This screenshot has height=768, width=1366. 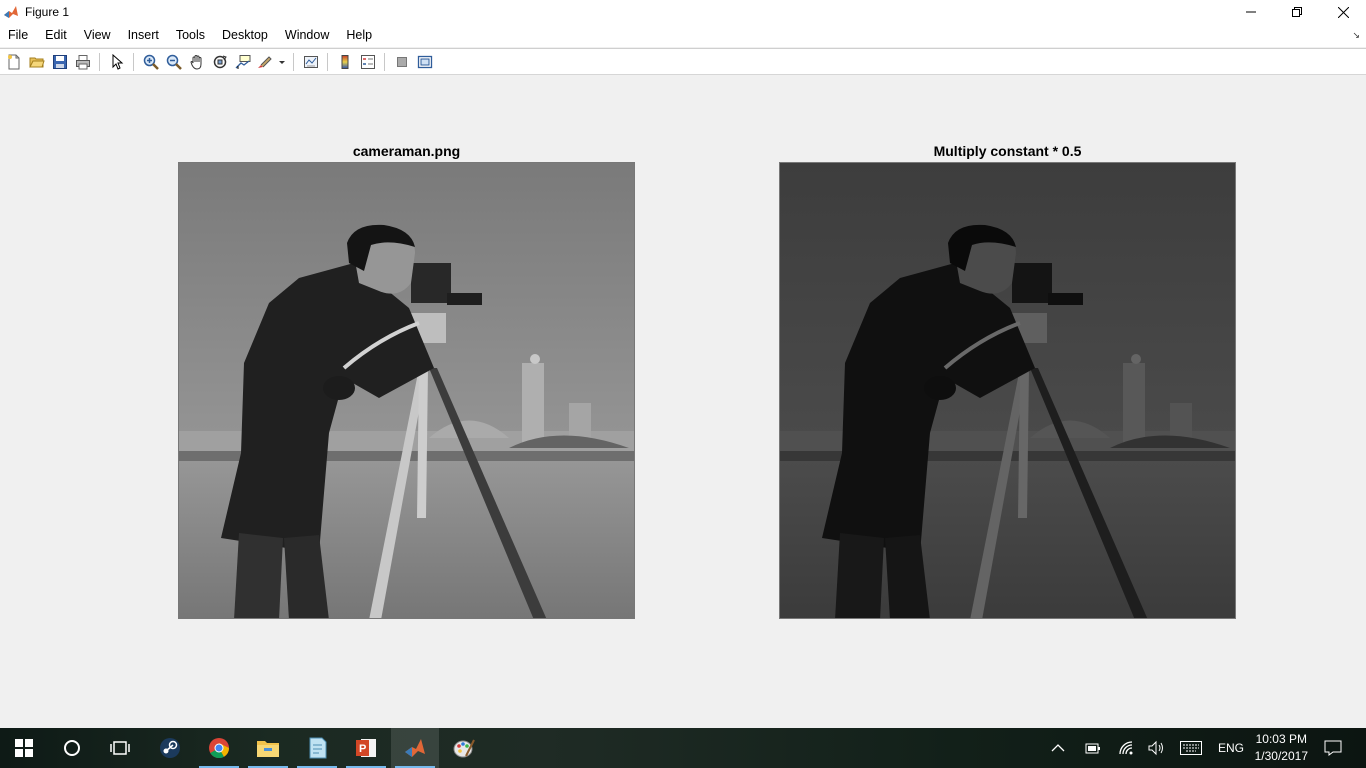 I want to click on rotate-3d-button, so click(x=219, y=62).